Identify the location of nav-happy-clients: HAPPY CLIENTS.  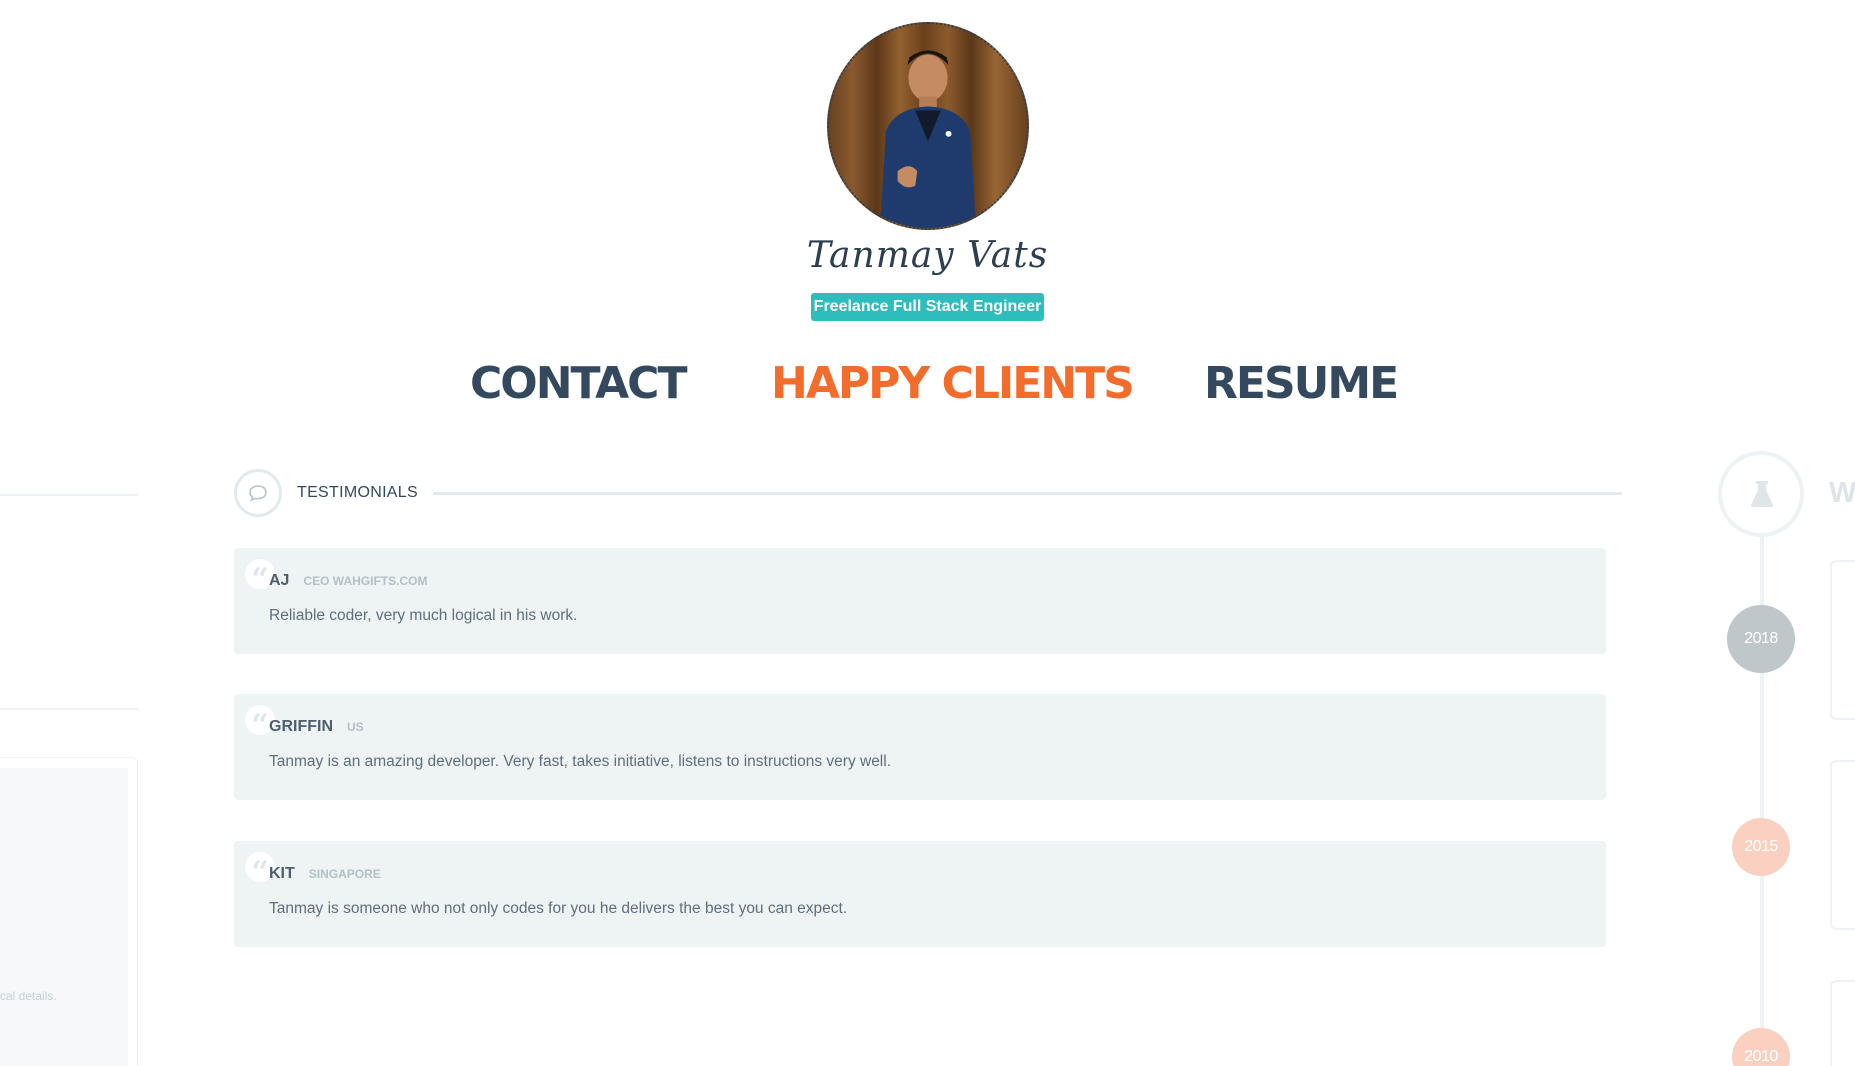
(953, 384).